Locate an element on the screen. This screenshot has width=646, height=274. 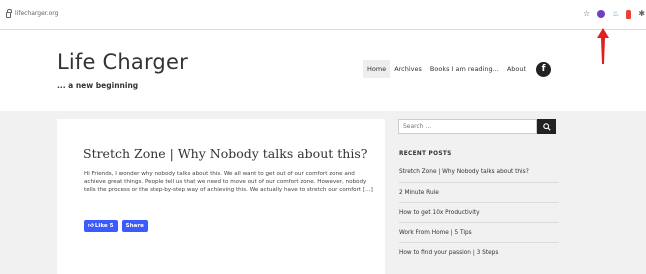
nav-item-home: Home is located at coordinates (377, 69).